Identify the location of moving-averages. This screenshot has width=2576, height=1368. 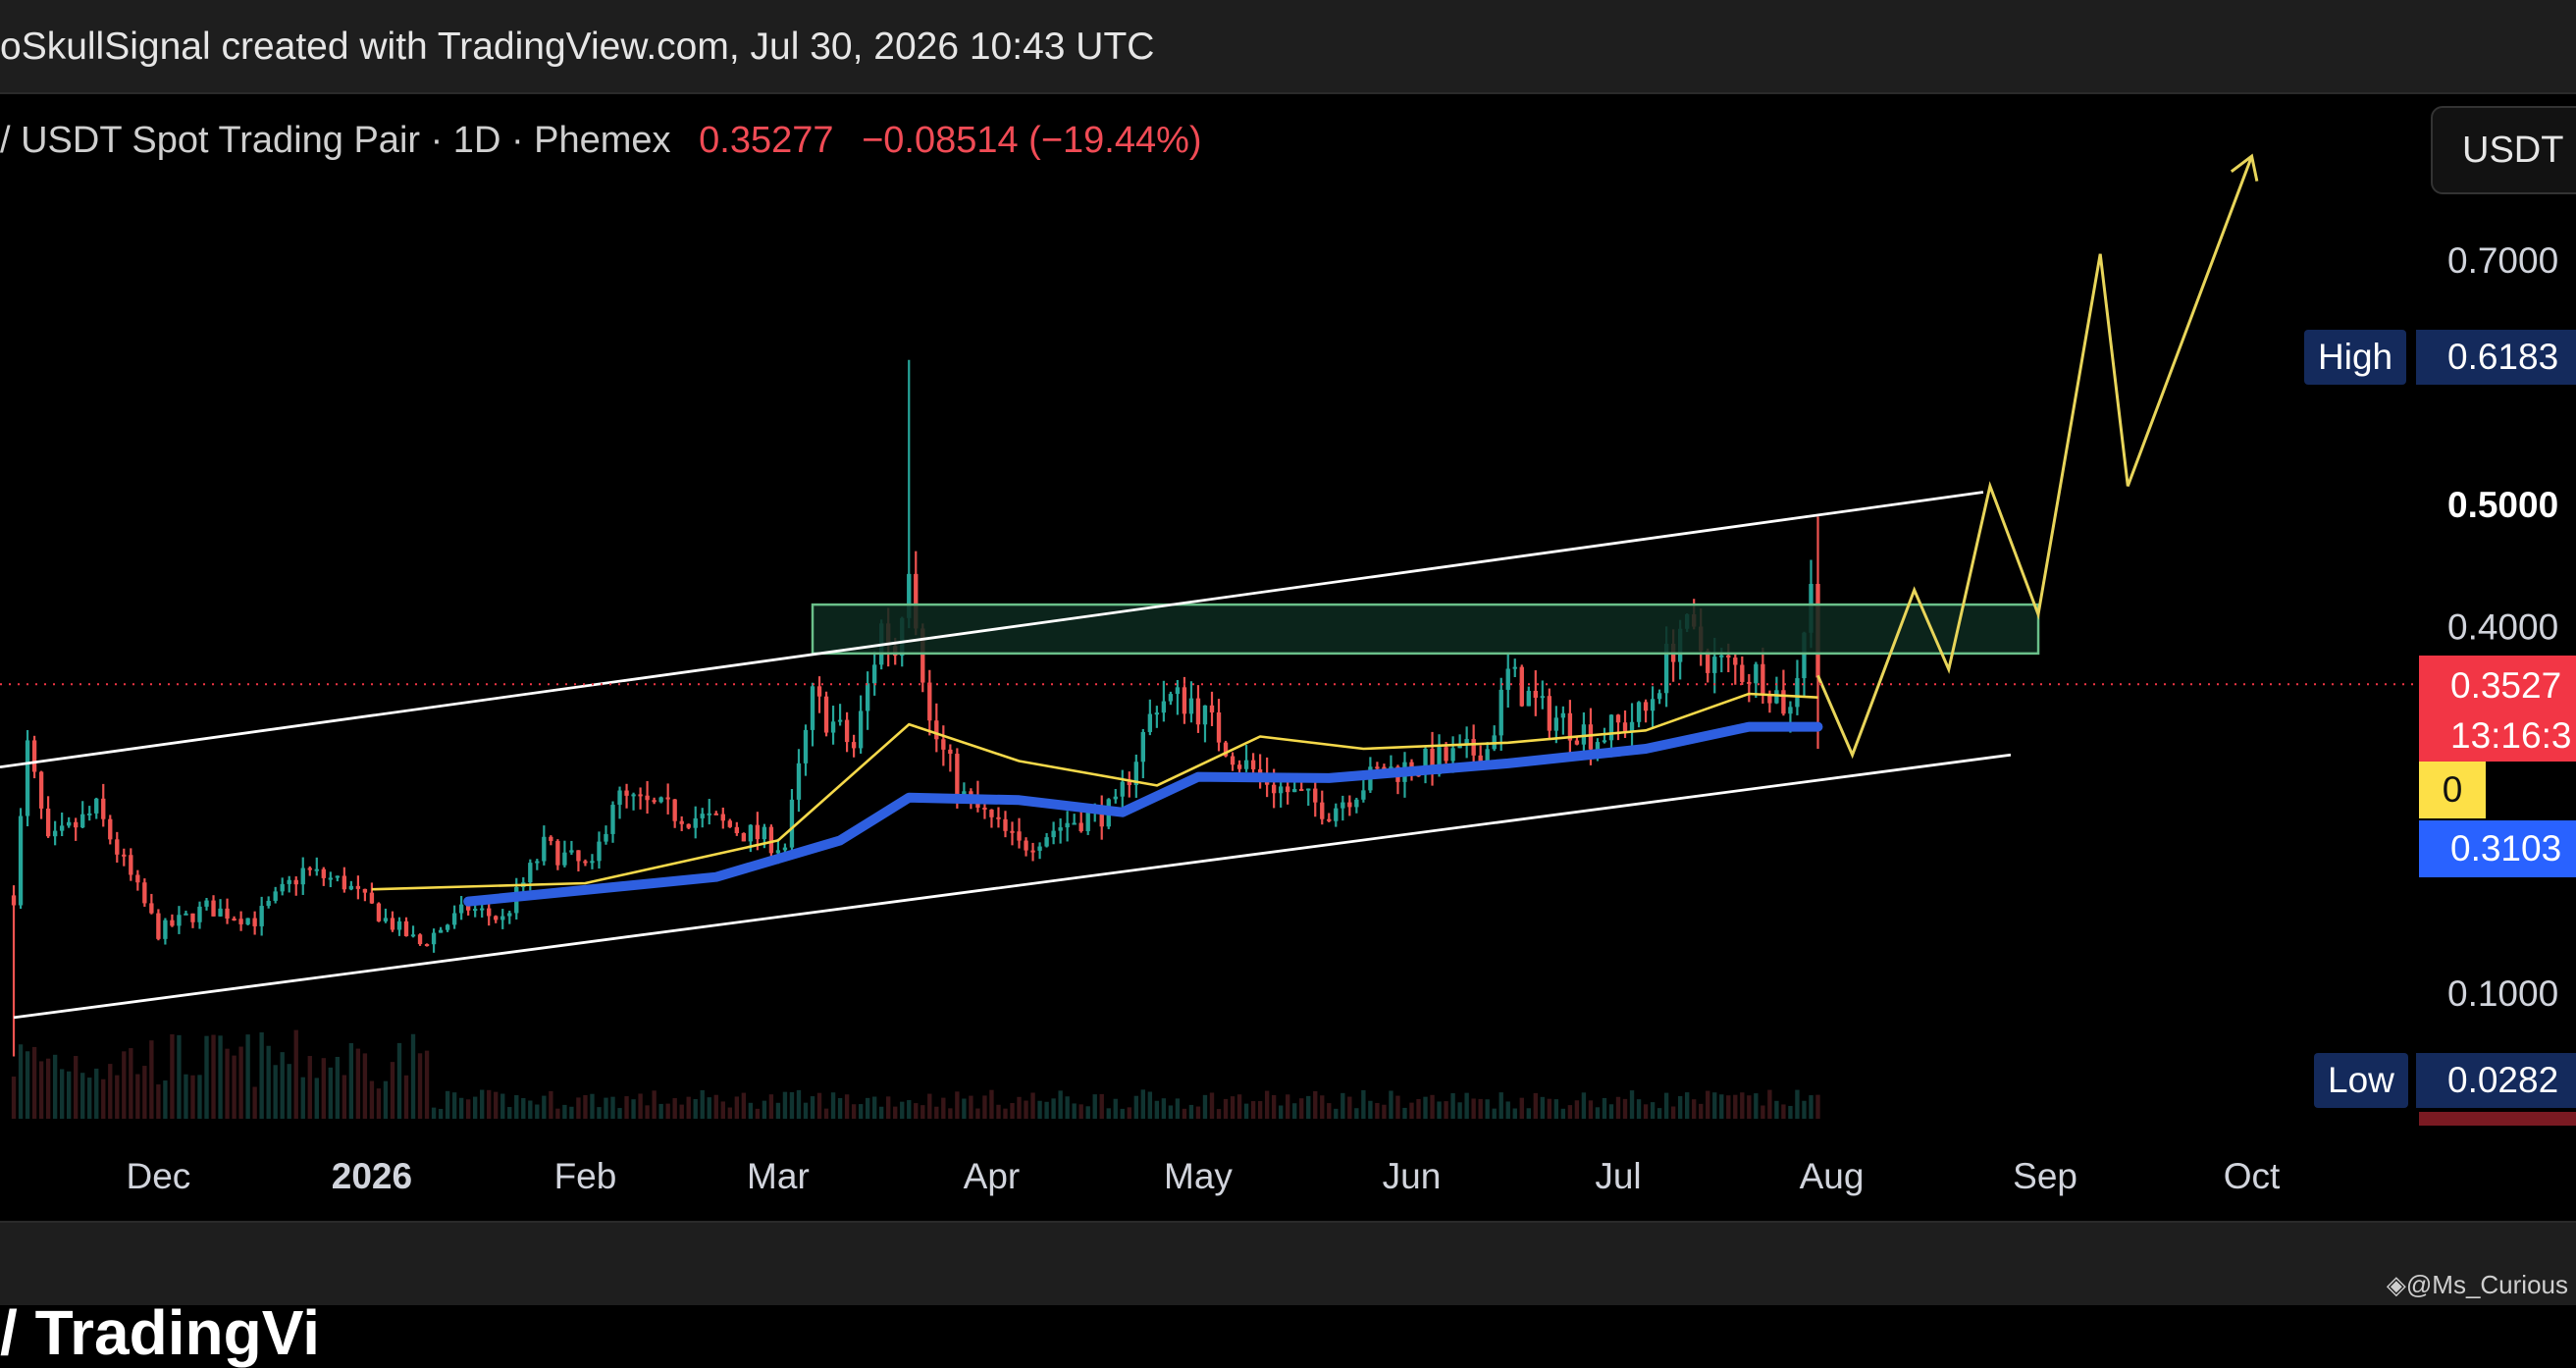
(1097, 800).